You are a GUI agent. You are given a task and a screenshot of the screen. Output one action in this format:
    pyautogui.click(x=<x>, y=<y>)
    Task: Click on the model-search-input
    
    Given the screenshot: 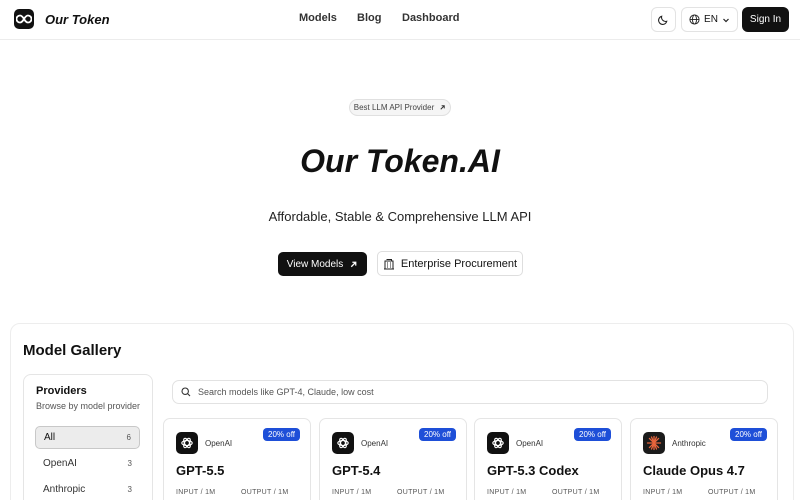 What is the action you would take?
    pyautogui.click(x=478, y=392)
    